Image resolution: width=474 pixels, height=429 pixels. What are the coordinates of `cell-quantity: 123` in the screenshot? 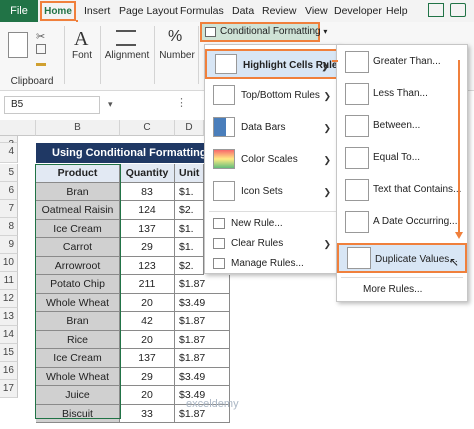 It's located at (147, 265).